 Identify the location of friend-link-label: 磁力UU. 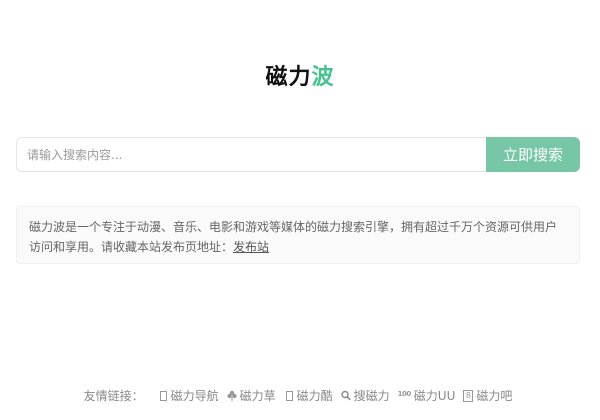
(434, 396).